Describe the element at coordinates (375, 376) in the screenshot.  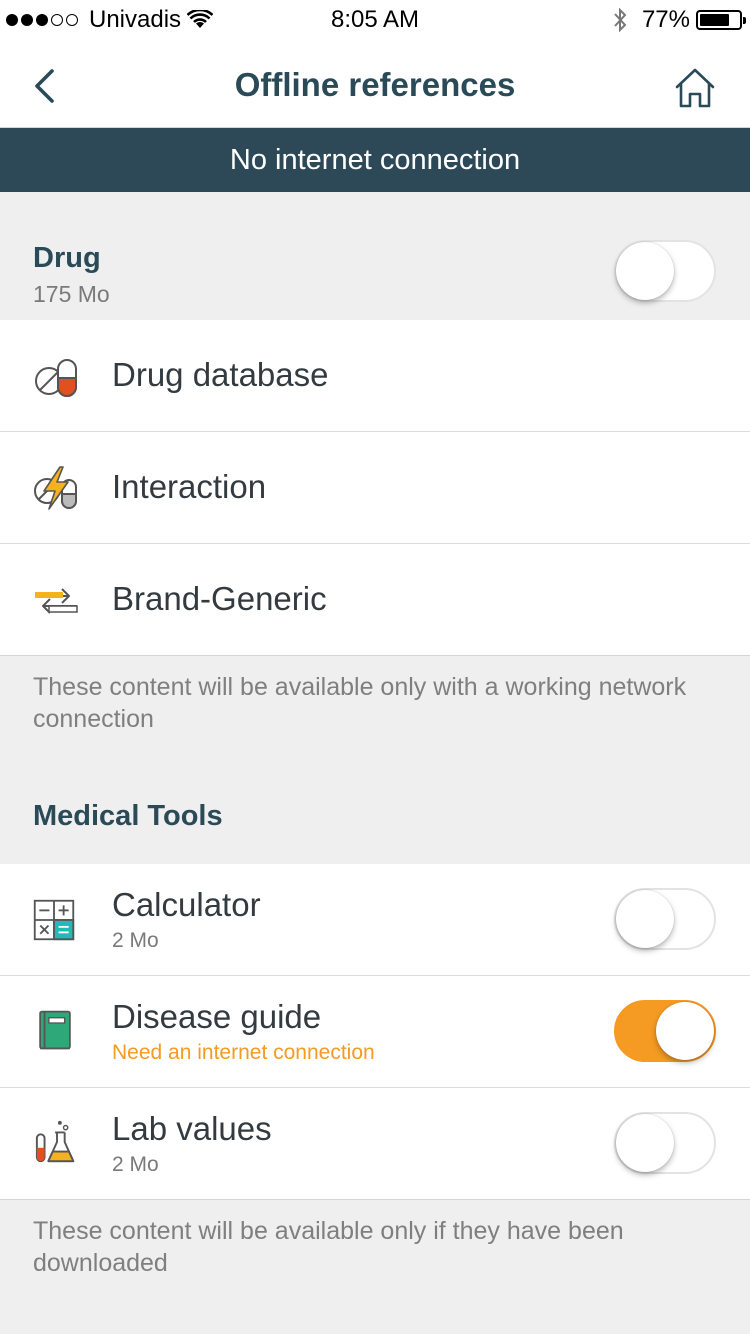
I see `list-item-drug-database: Drug database` at that location.